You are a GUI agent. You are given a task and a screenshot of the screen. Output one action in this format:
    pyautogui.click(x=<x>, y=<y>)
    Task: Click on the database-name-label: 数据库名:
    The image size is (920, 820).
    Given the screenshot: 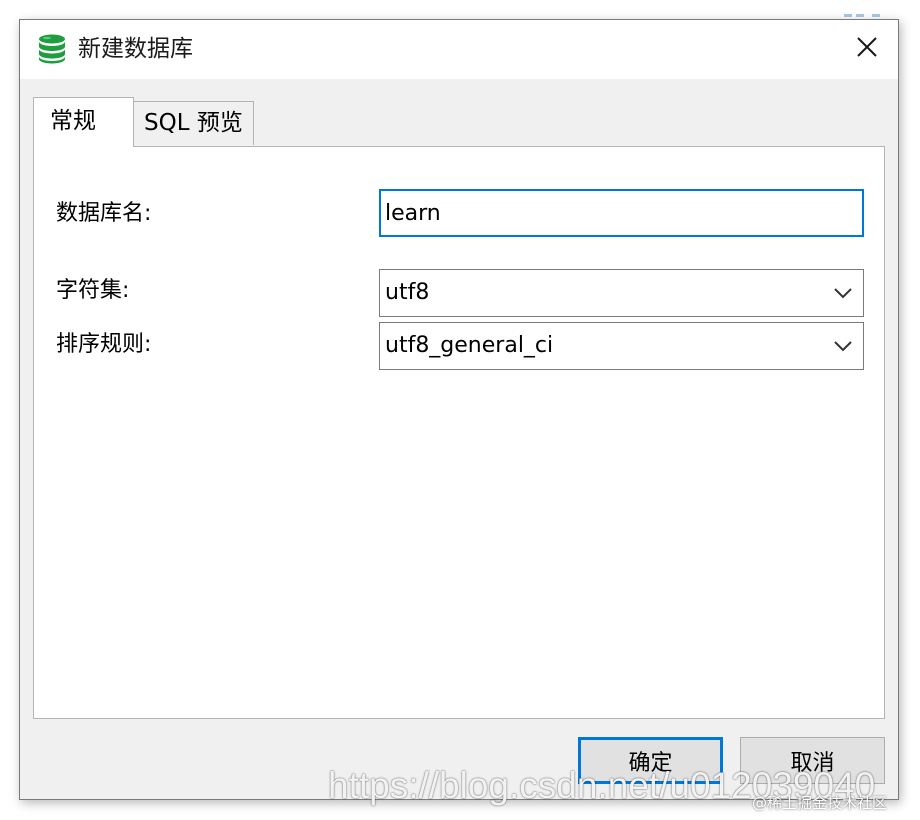 What is the action you would take?
    pyautogui.click(x=104, y=213)
    